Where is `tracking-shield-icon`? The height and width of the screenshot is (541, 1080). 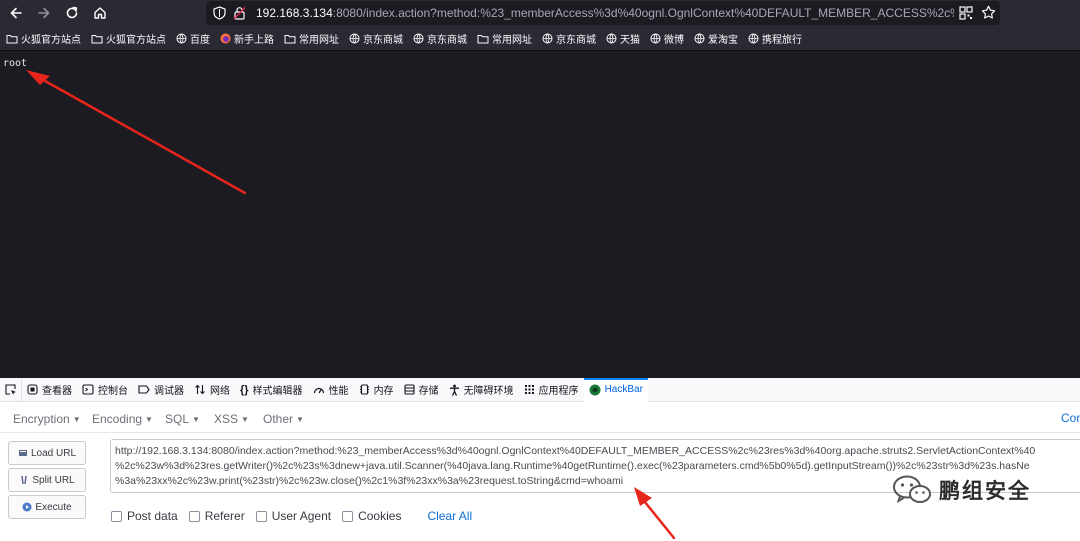
tracking-shield-icon is located at coordinates (219, 13).